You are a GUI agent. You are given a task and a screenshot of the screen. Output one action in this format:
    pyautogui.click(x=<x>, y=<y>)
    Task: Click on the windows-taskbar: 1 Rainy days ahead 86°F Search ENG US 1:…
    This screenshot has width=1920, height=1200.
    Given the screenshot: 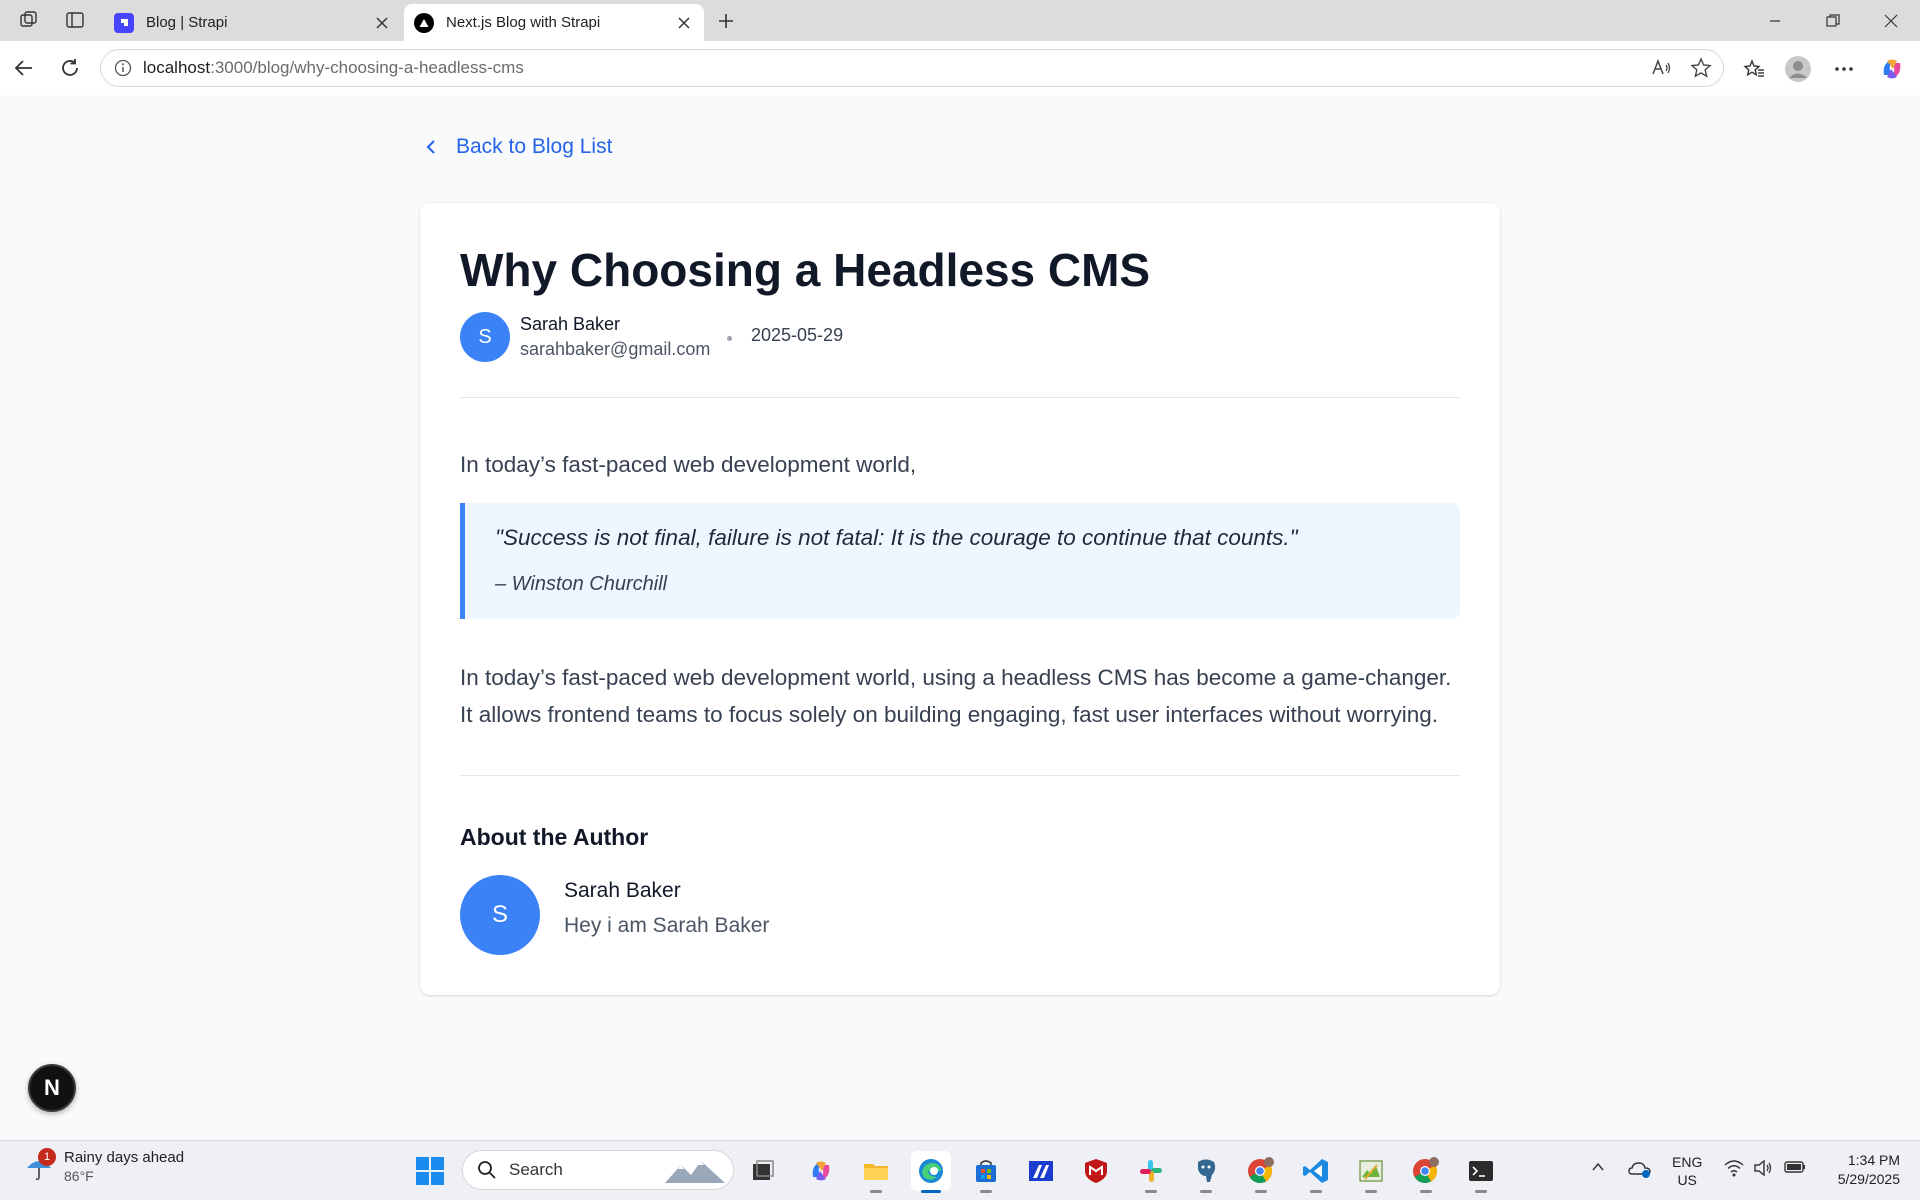 What is the action you would take?
    pyautogui.click(x=960, y=1170)
    